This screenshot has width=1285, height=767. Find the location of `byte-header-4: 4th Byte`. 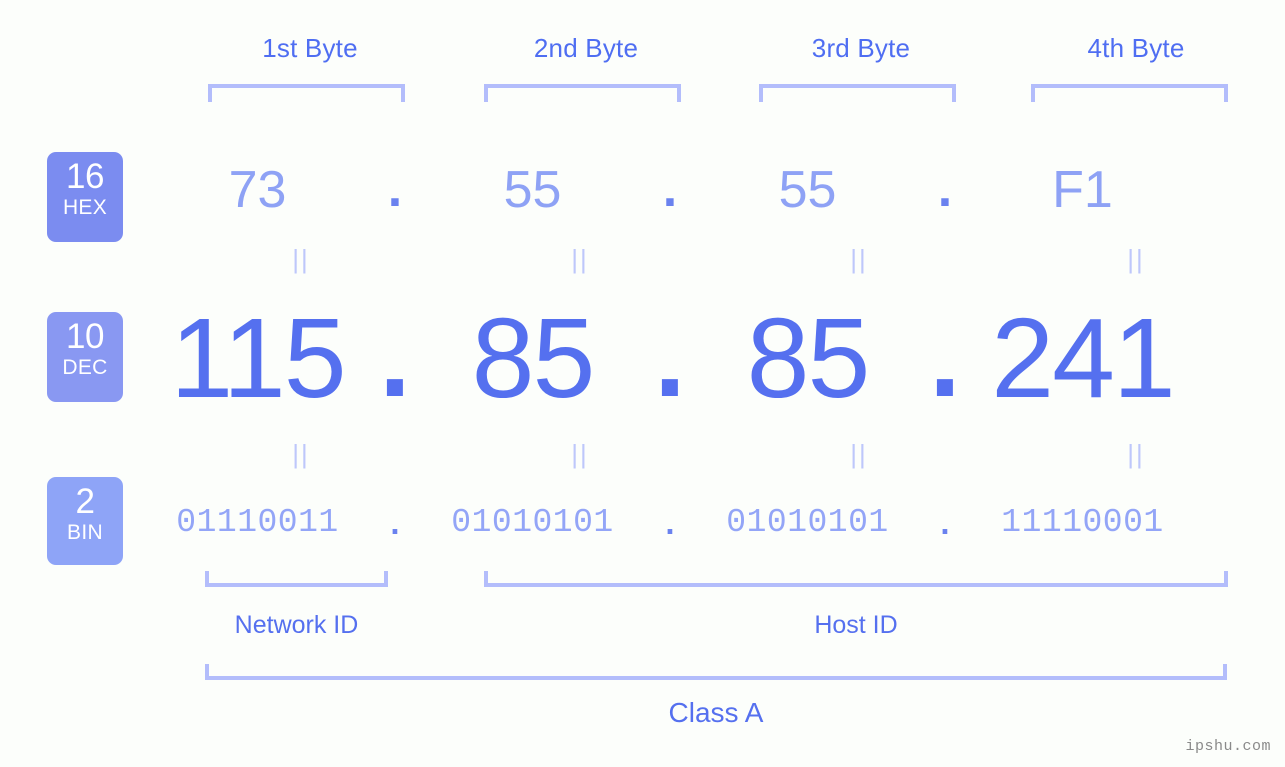

byte-header-4: 4th Byte is located at coordinates (1136, 48).